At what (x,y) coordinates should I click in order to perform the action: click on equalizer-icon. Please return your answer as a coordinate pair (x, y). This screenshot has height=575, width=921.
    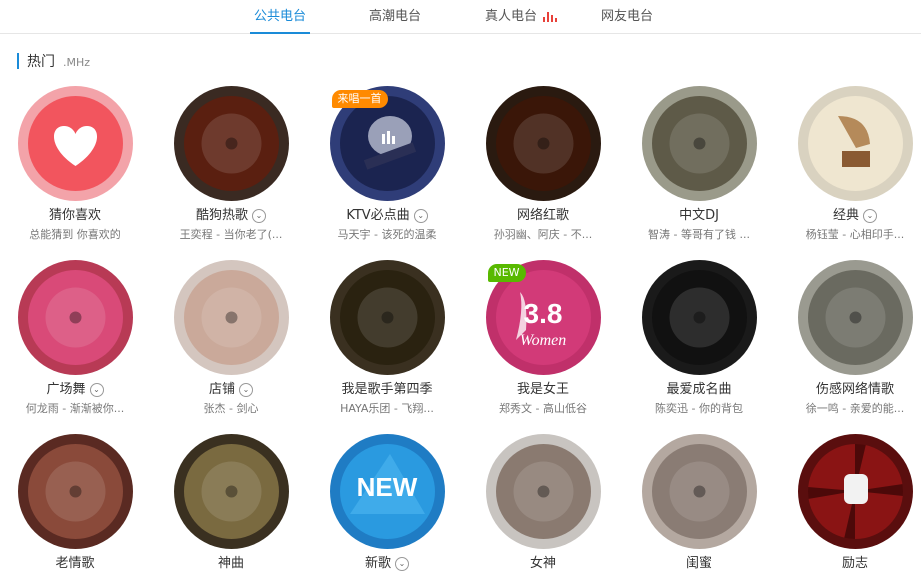
    Looking at the image, I should click on (550, 16).